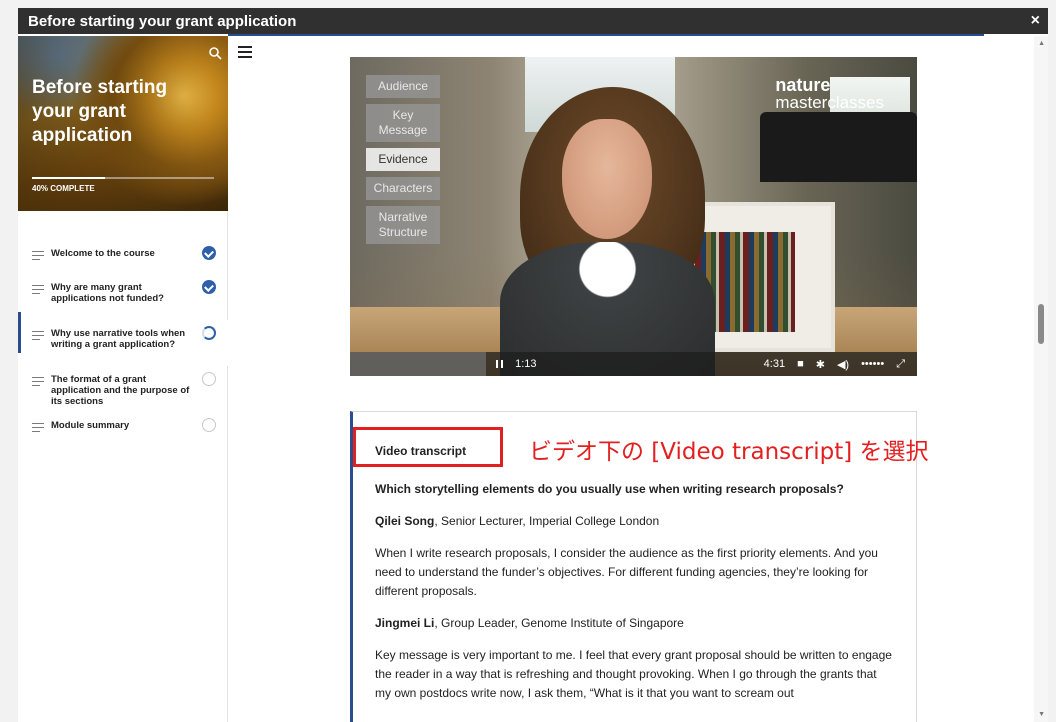 This screenshot has width=1056, height=722. Describe the element at coordinates (209, 333) in the screenshot. I see `in-progress-icon` at that location.